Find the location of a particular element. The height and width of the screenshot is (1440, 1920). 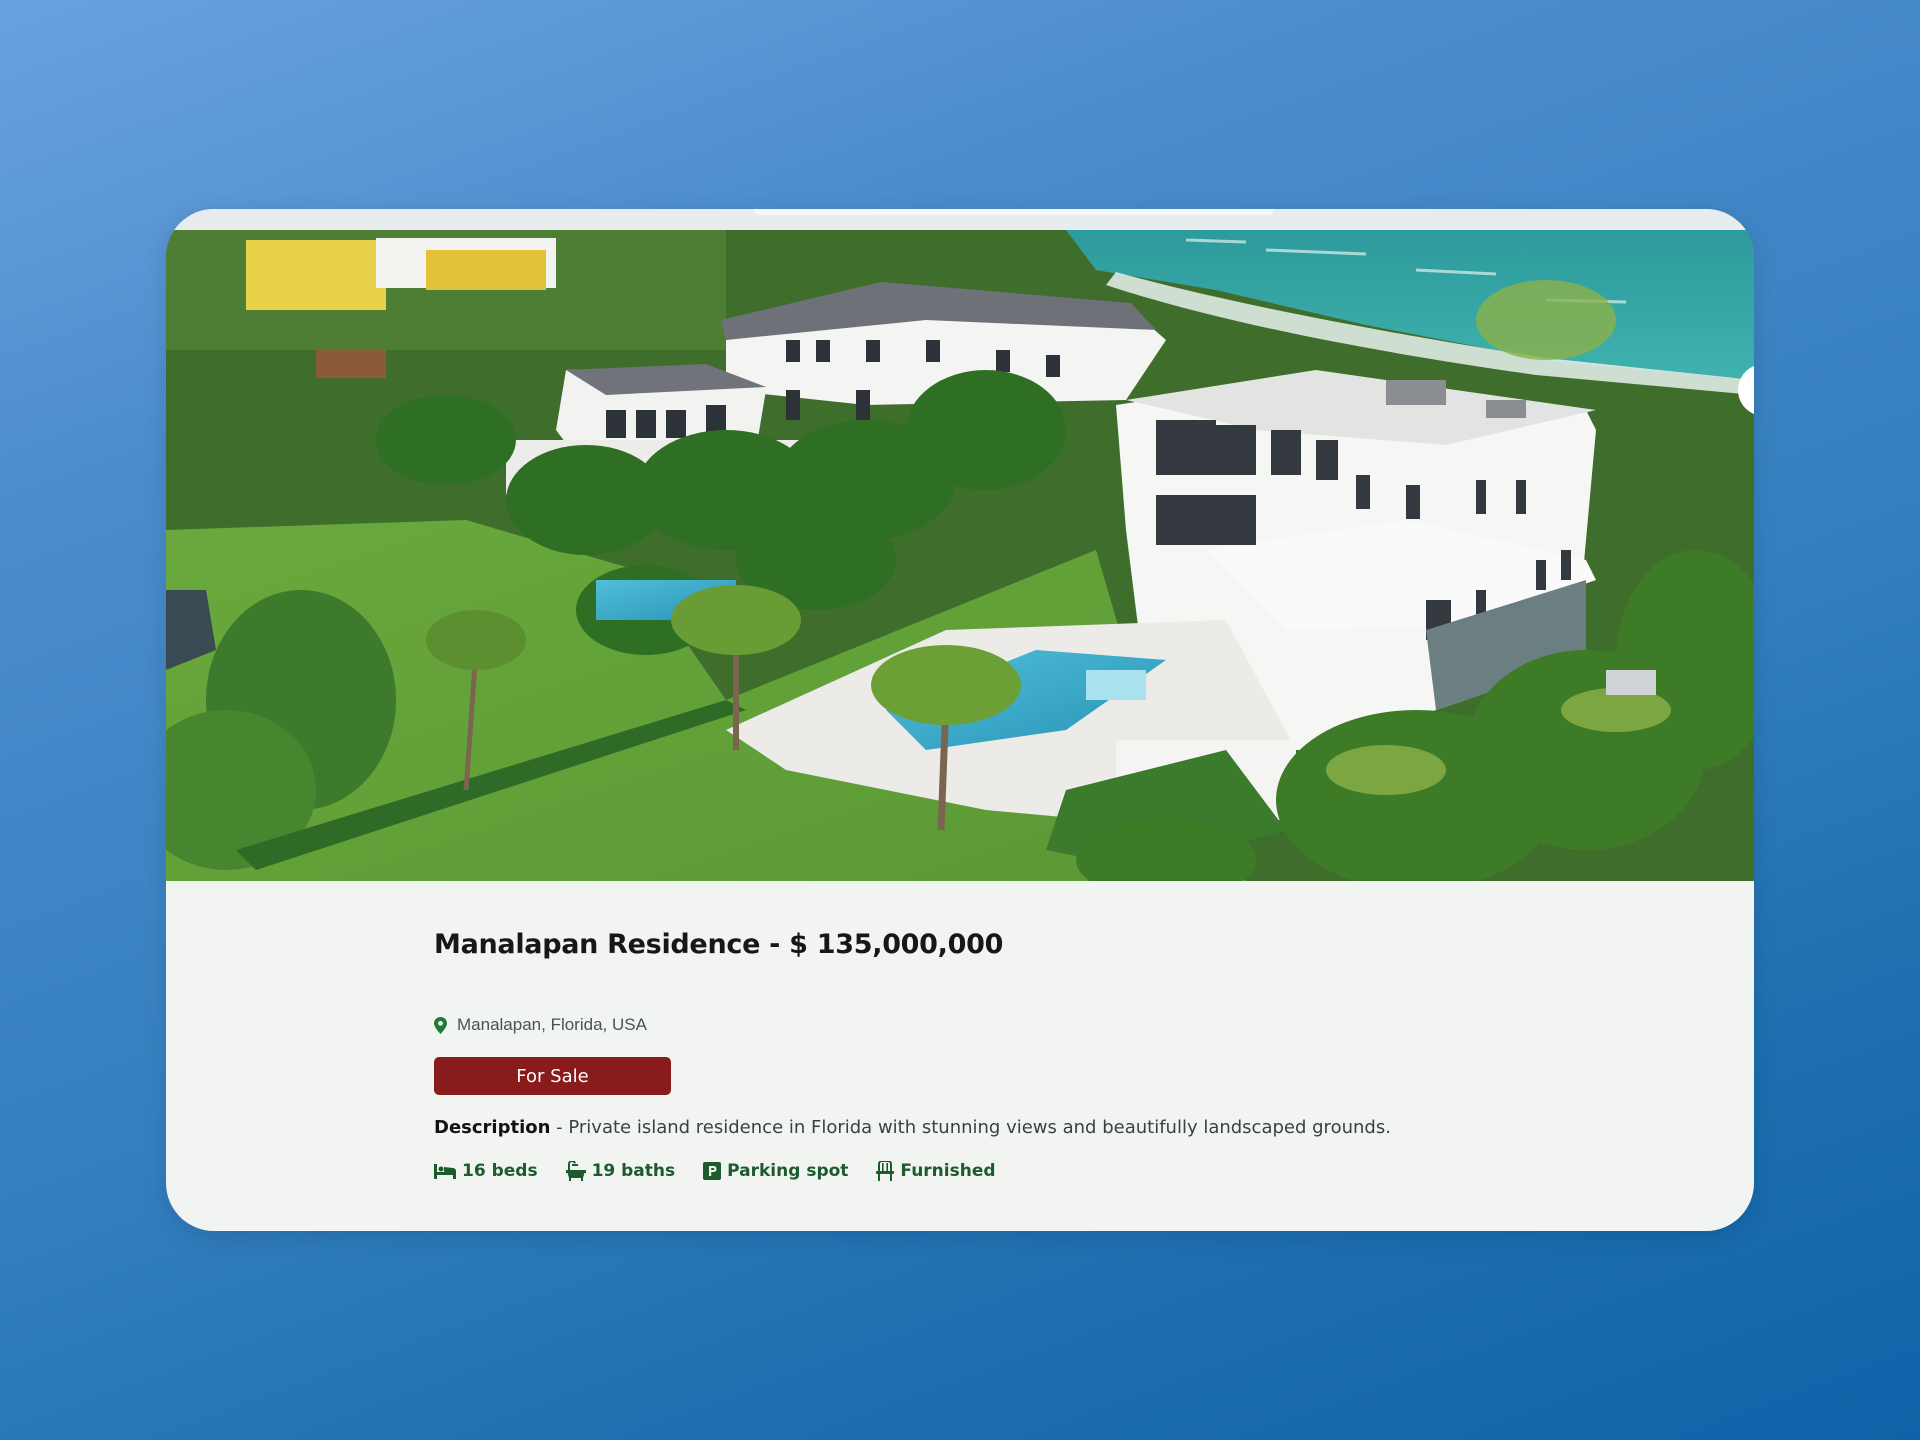

furnished-label: Furnished is located at coordinates (948, 1171).